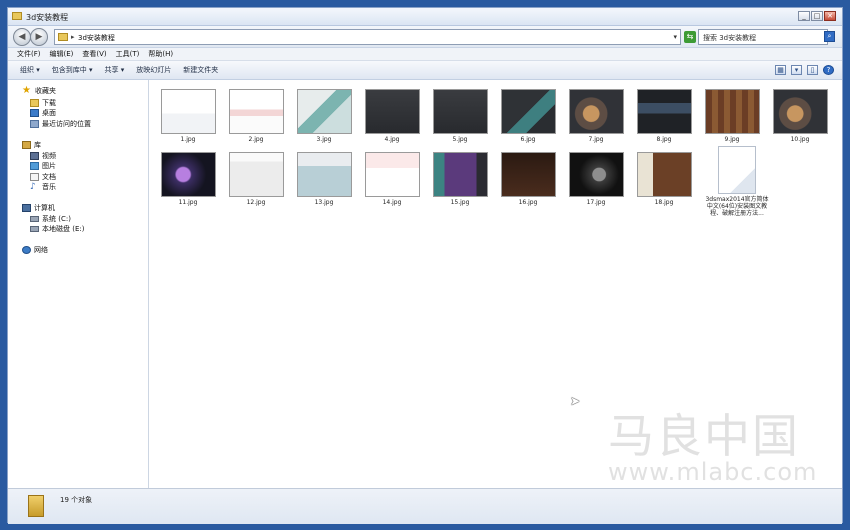 This screenshot has width=850, height=530. What do you see at coordinates (828, 70) in the screenshot?
I see `help-icon: ?` at bounding box center [828, 70].